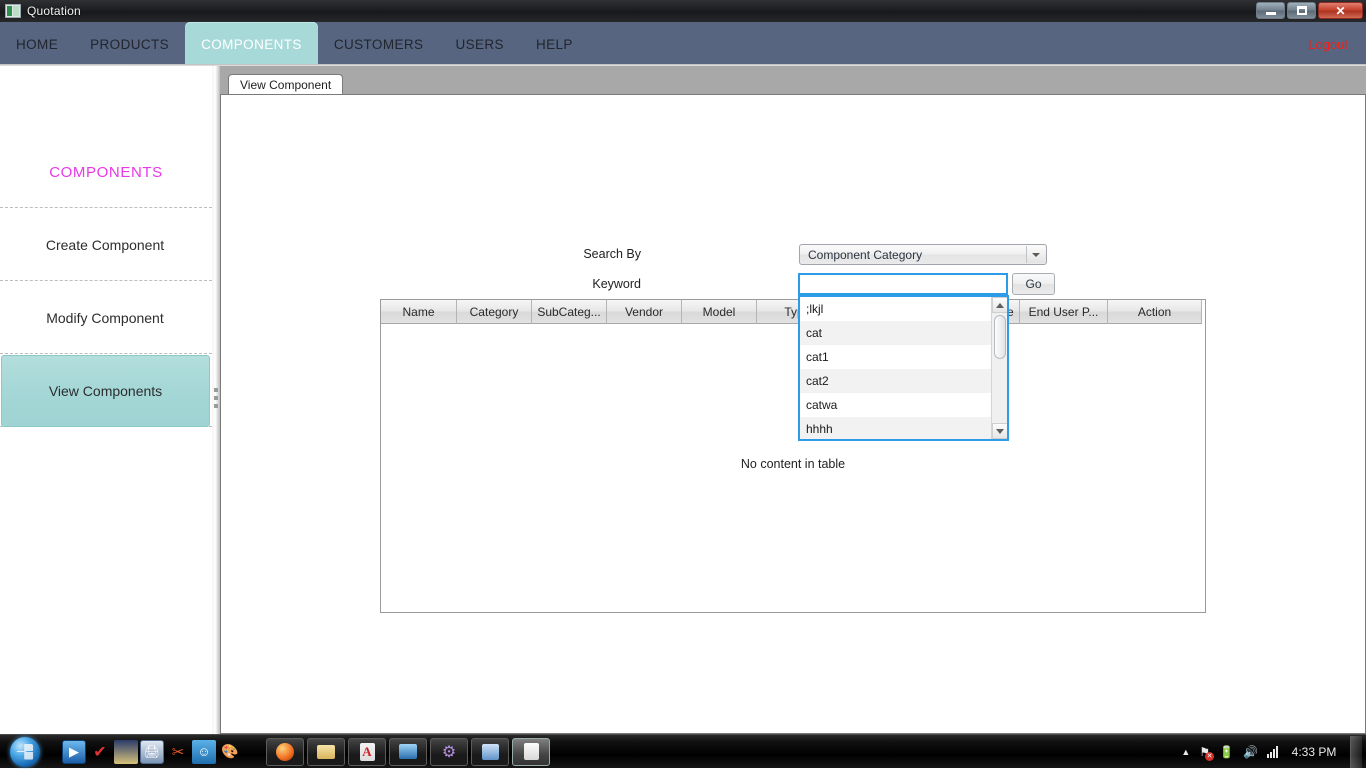 This screenshot has height=769, width=1366. Describe the element at coordinates (561, 254) in the screenshot. I see `search-by-label: Search By` at that location.